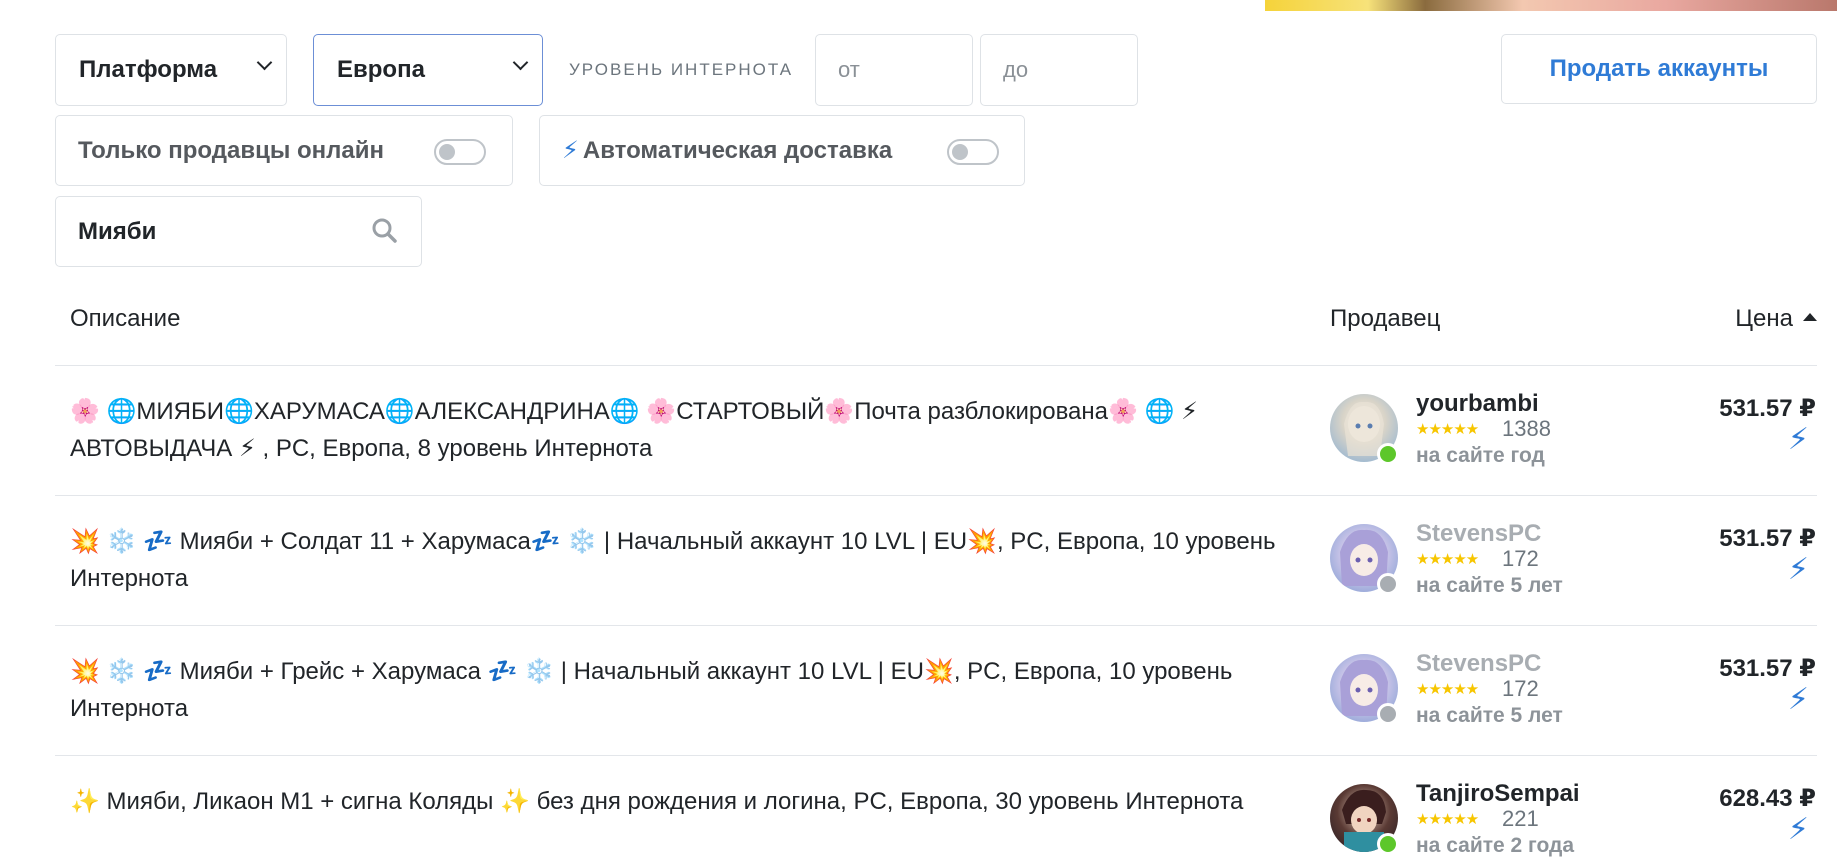 The image size is (1837, 863). I want to click on level-to-input: до, so click(1059, 70).